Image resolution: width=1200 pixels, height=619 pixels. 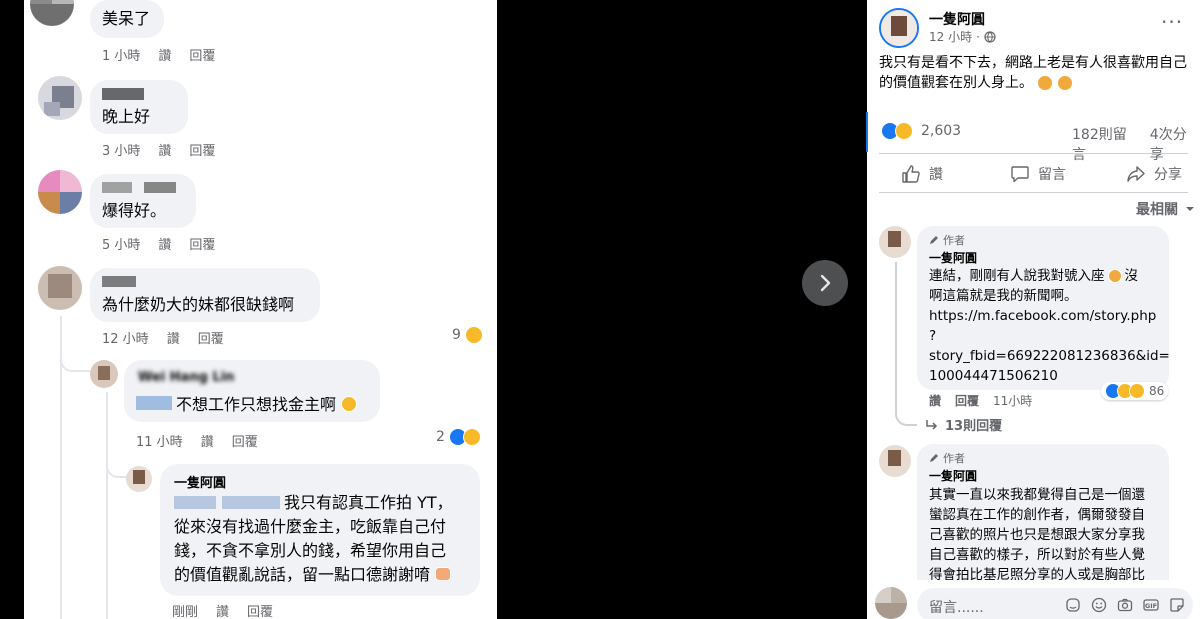 I want to click on reply-text: 不想工作只想找金主啊, so click(x=267, y=405).